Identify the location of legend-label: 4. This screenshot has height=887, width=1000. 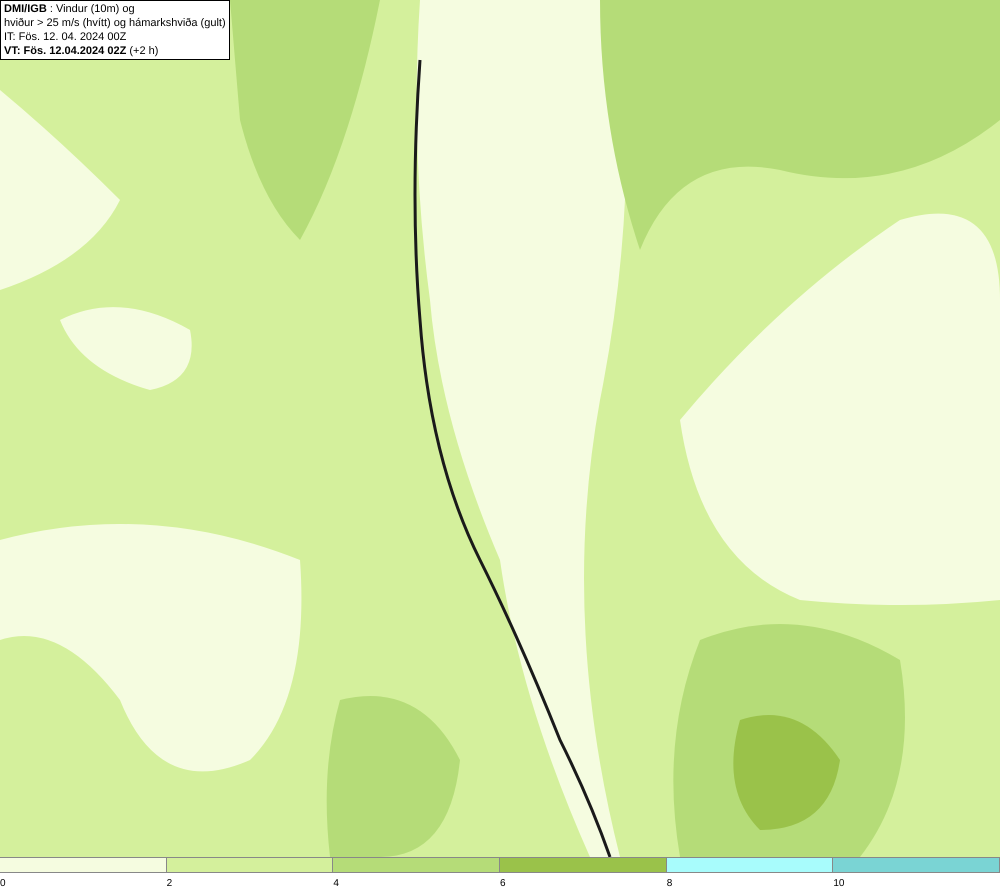
(336, 882).